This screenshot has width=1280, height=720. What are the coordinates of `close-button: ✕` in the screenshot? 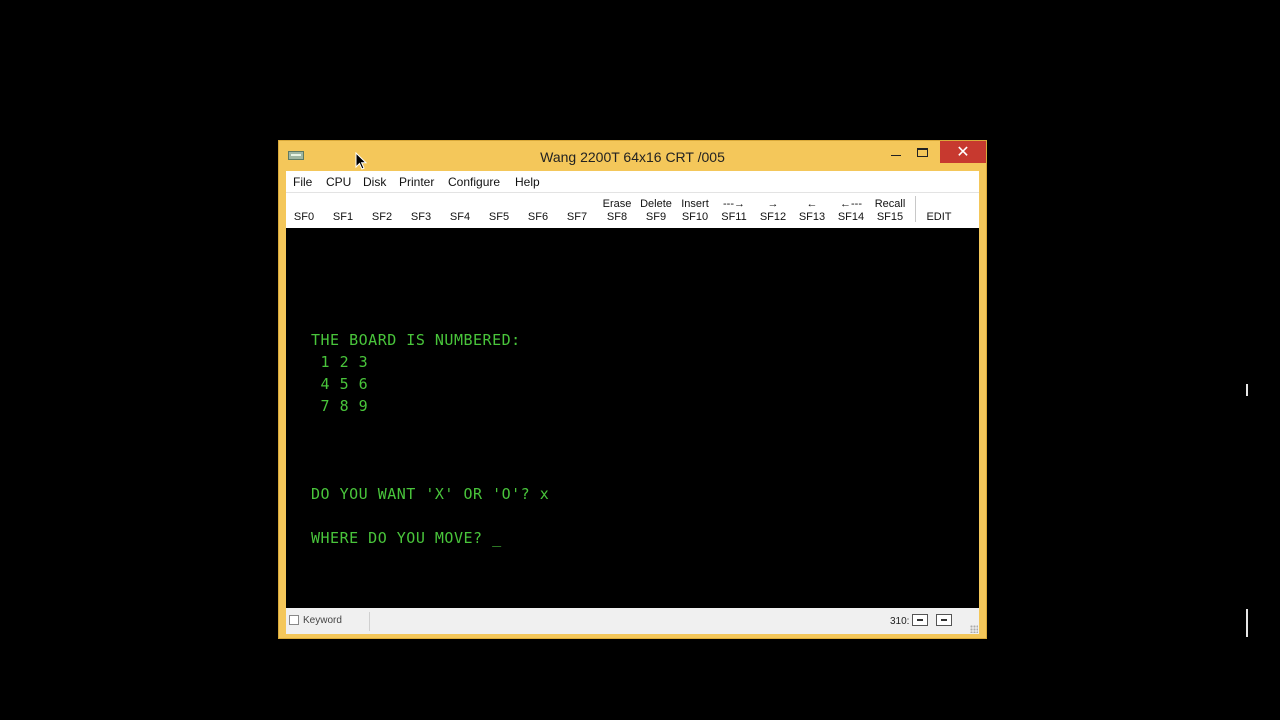 It's located at (963, 152).